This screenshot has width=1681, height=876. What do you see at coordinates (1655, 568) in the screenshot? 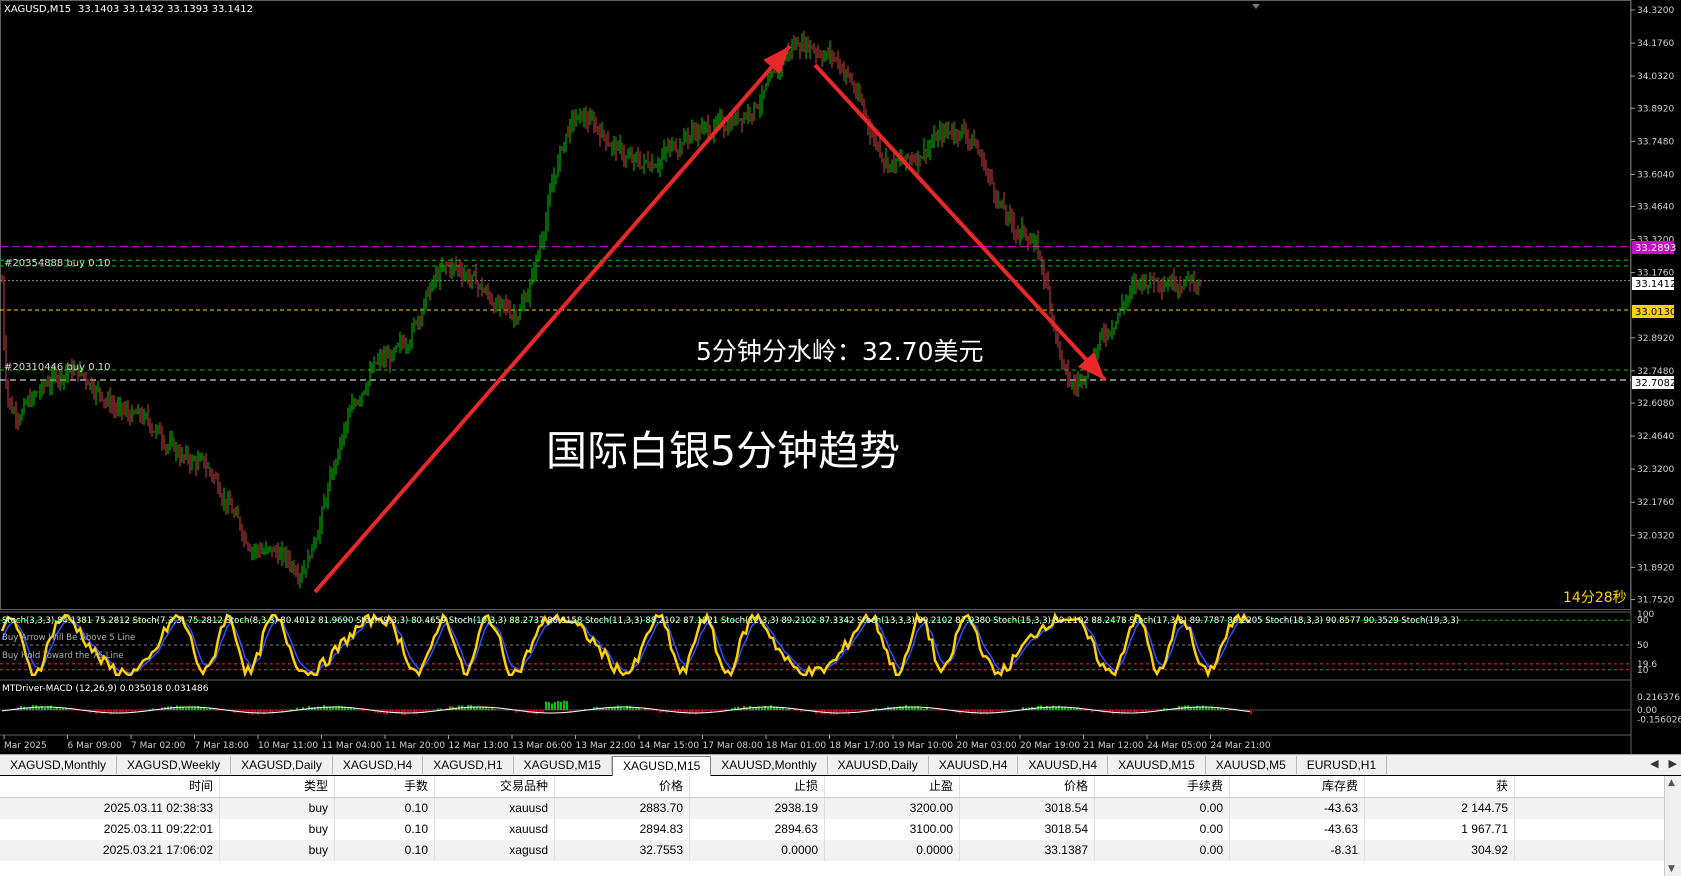
I see `price-tick-label: 31.8920` at bounding box center [1655, 568].